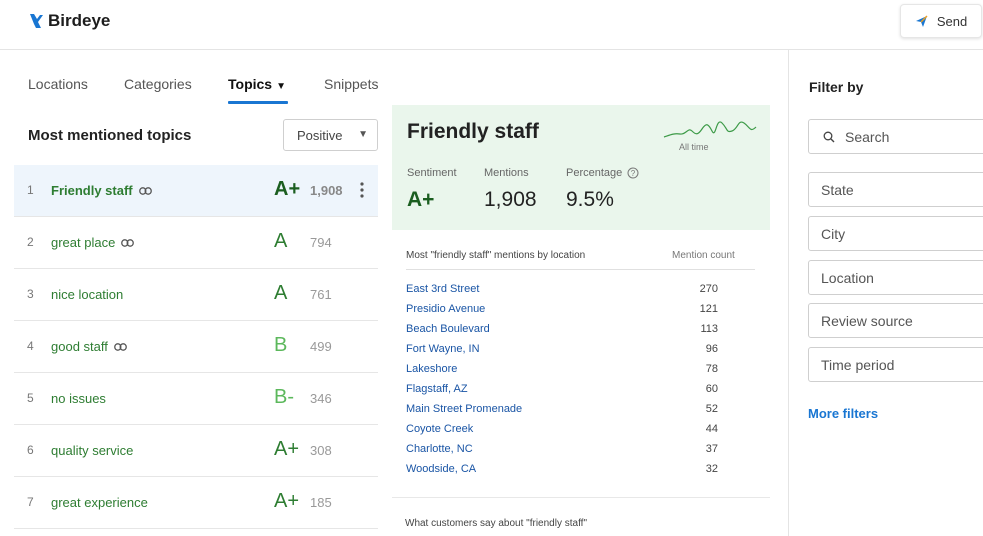 This screenshot has height=536, width=983. Describe the element at coordinates (431, 369) in the screenshot. I see `location-link: Lakeshore` at that location.